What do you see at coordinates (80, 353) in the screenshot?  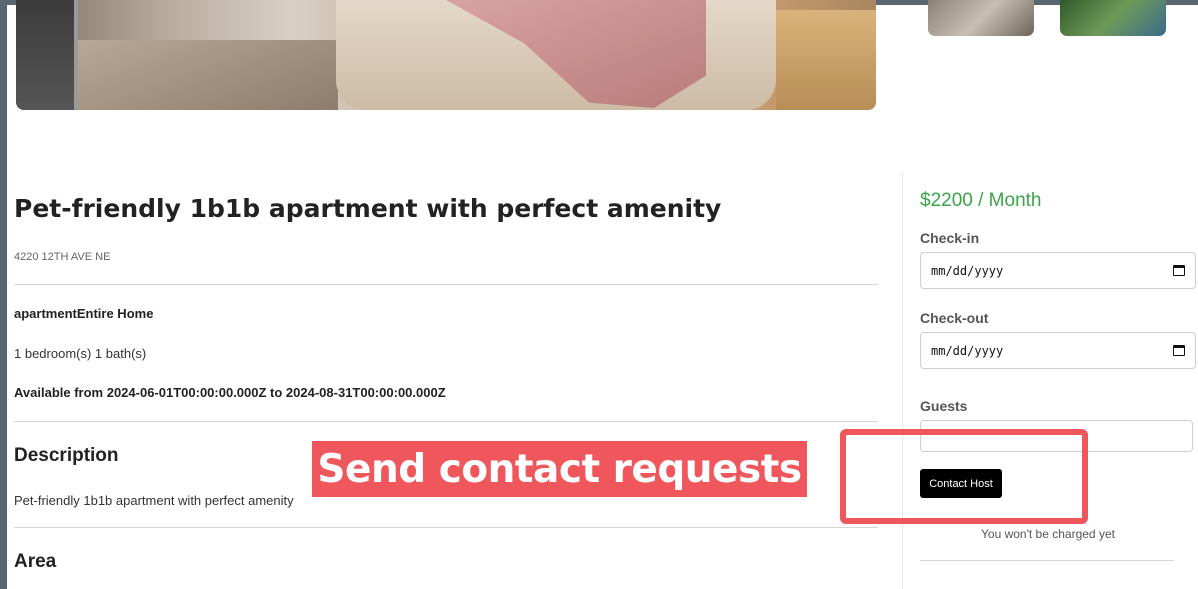 I see `listing-rooms: 1 bedroom(s) 1 bath(s)` at bounding box center [80, 353].